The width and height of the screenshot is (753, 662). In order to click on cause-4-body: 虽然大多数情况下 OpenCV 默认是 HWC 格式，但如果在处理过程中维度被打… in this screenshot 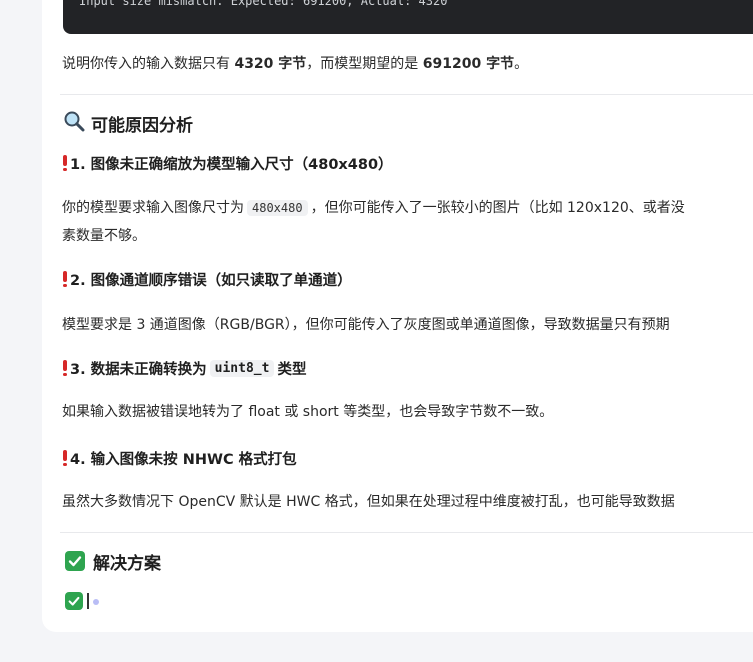, I will do `click(368, 502)`.